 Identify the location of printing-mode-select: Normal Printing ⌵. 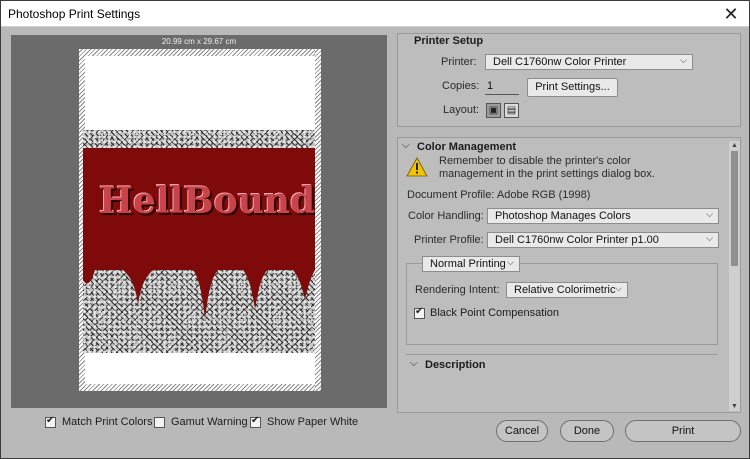
(471, 264).